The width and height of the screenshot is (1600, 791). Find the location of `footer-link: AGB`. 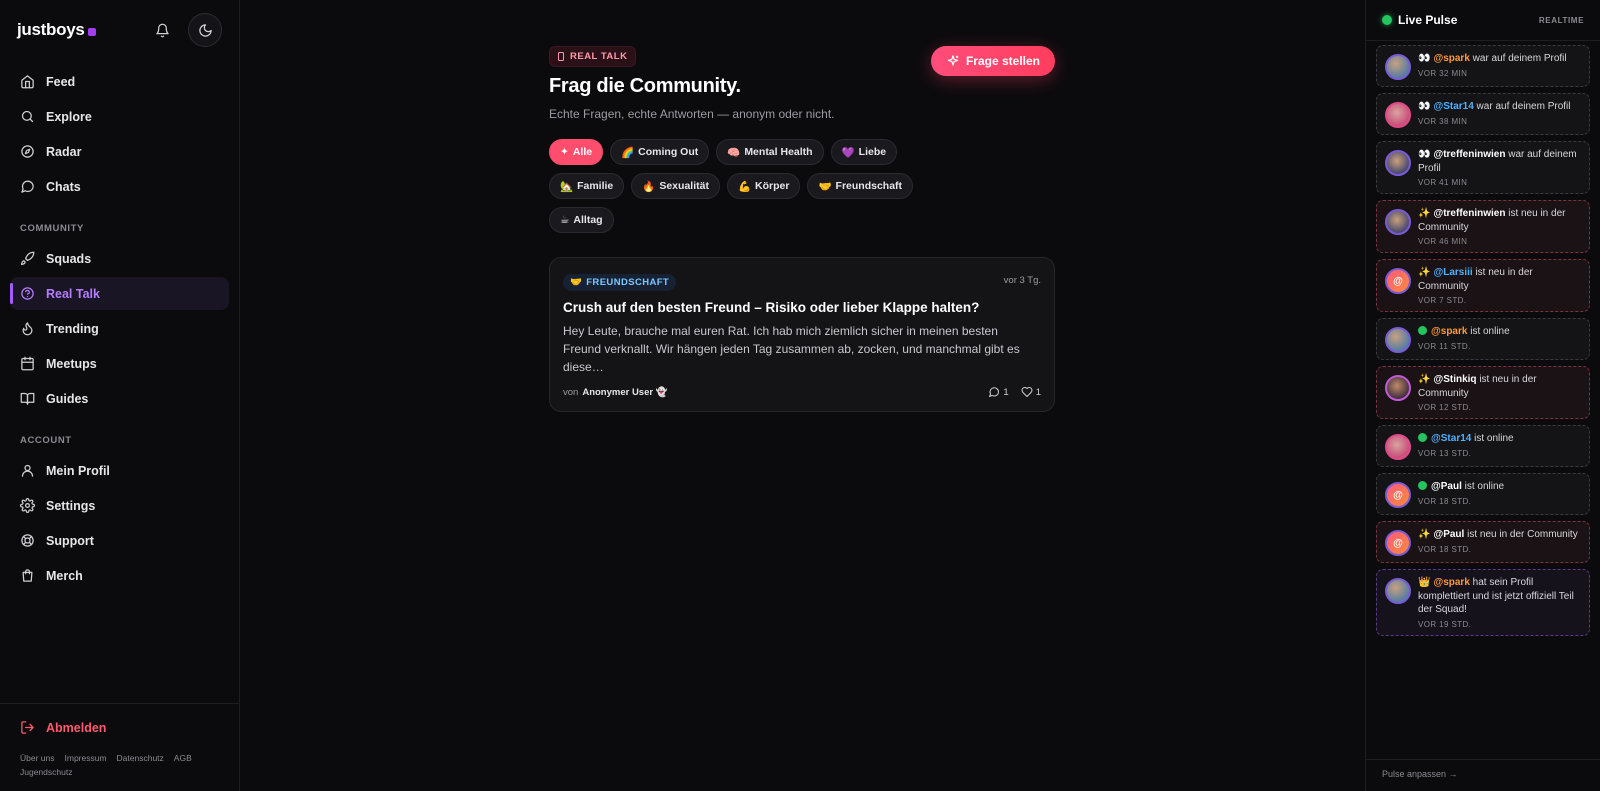

footer-link: AGB is located at coordinates (183, 758).